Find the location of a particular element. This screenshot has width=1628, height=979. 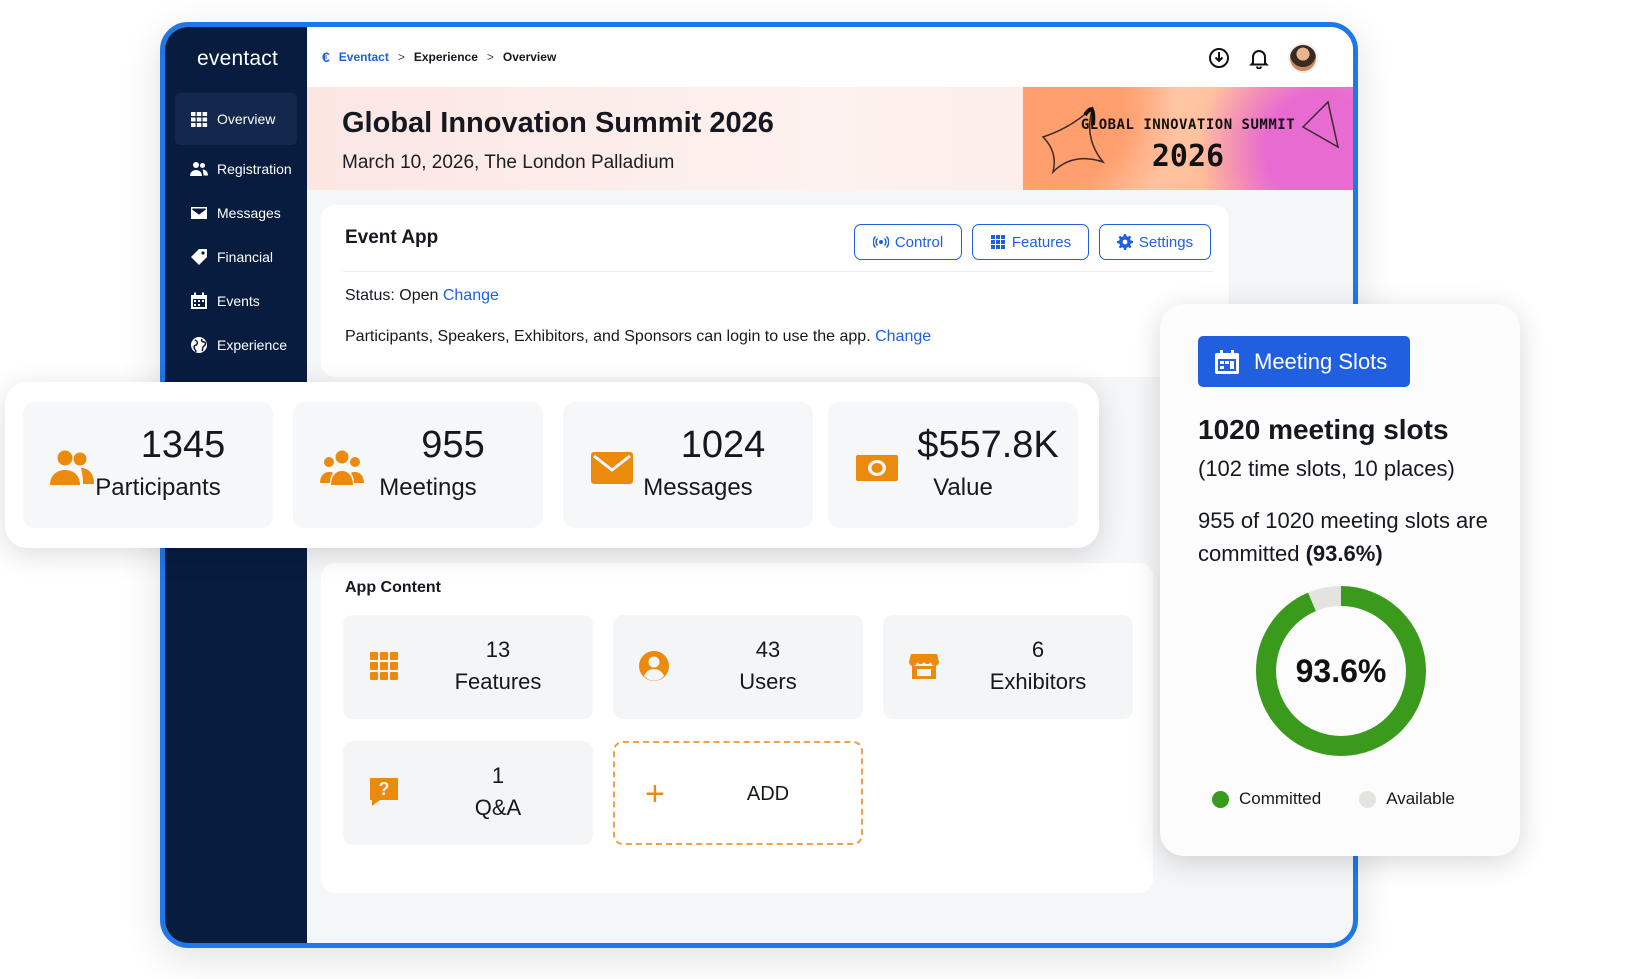

gear-icon is located at coordinates (1124, 242).